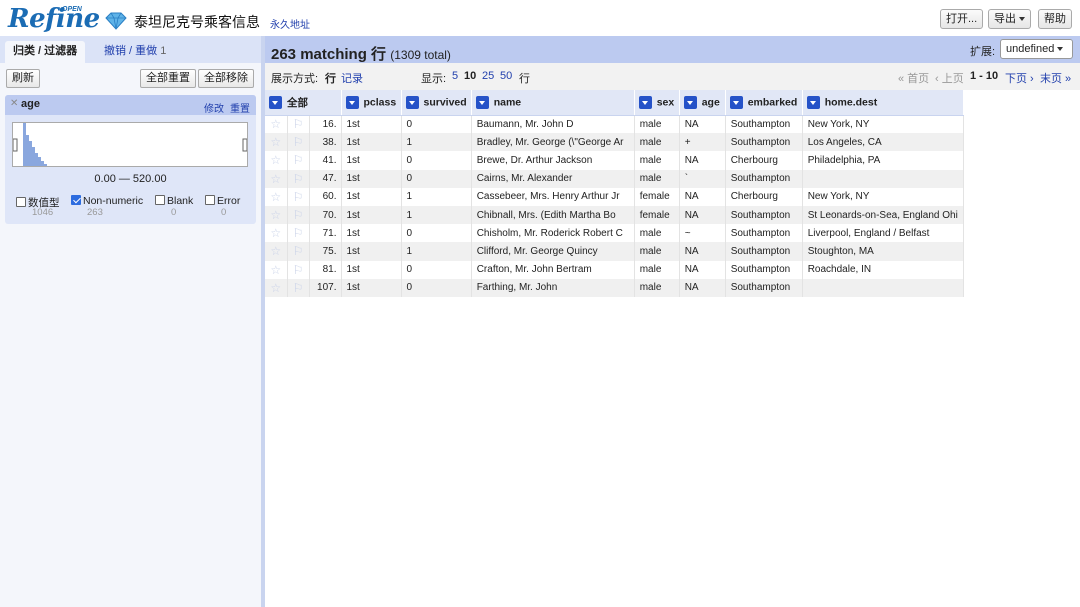 The image size is (1080, 607). I want to click on table-cell-name: Crafton, Mr. John Bertram, so click(553, 269).